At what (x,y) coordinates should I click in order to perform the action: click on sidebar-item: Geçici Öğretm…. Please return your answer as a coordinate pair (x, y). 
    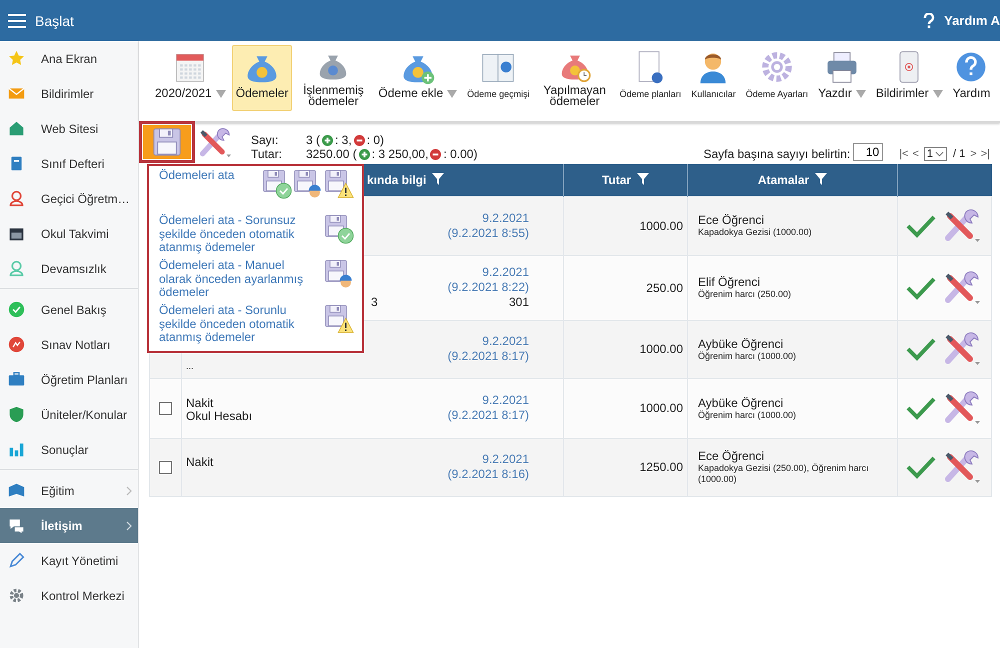
    Looking at the image, I should click on (69, 198).